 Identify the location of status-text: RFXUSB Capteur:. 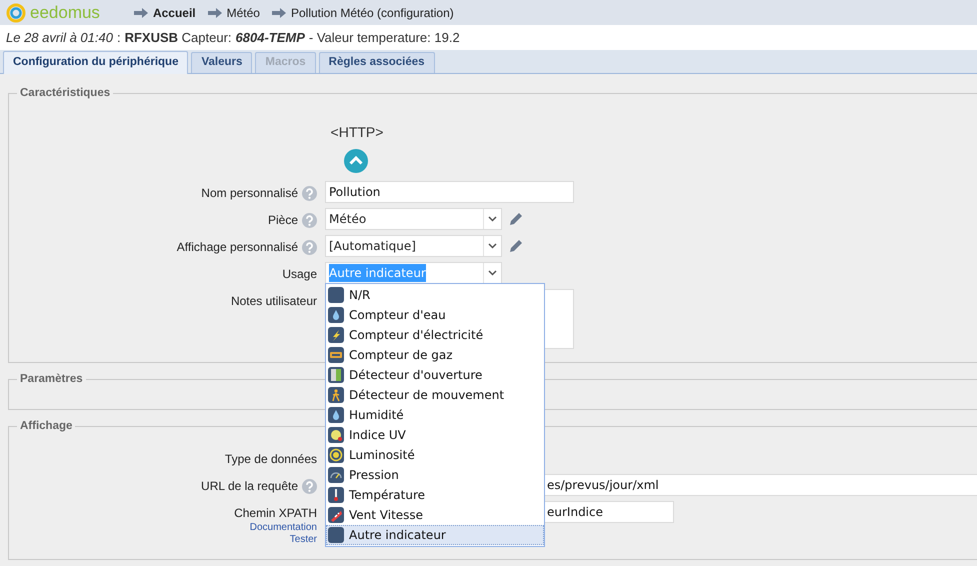
(178, 37).